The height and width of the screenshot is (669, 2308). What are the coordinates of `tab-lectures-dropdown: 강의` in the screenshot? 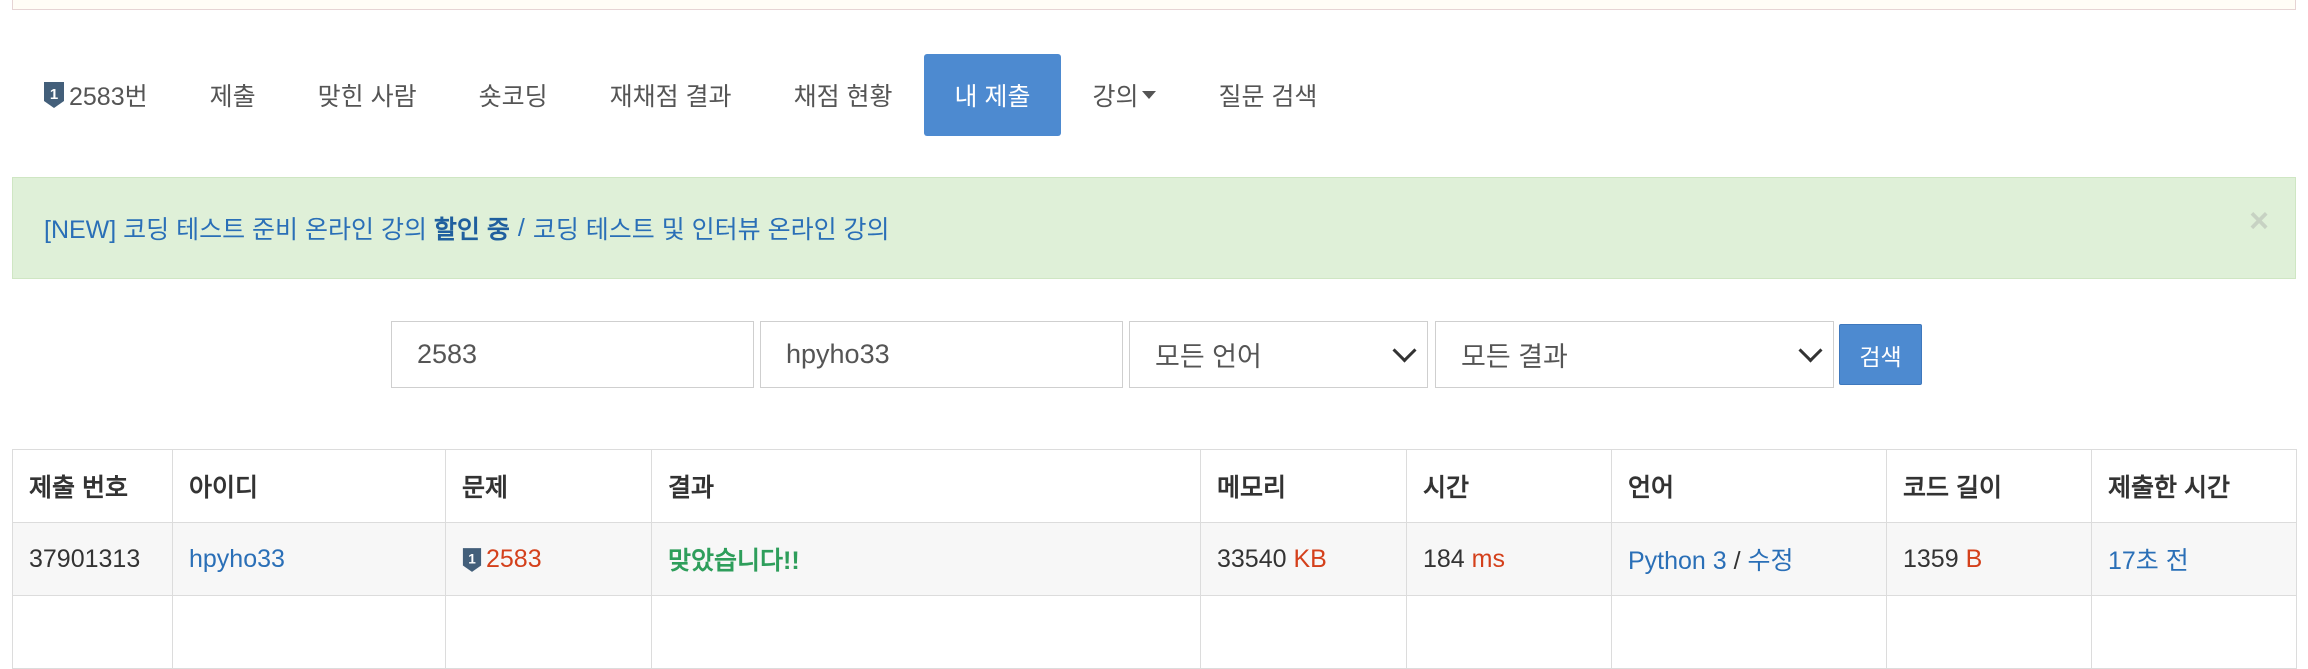 It's located at (1124, 95).